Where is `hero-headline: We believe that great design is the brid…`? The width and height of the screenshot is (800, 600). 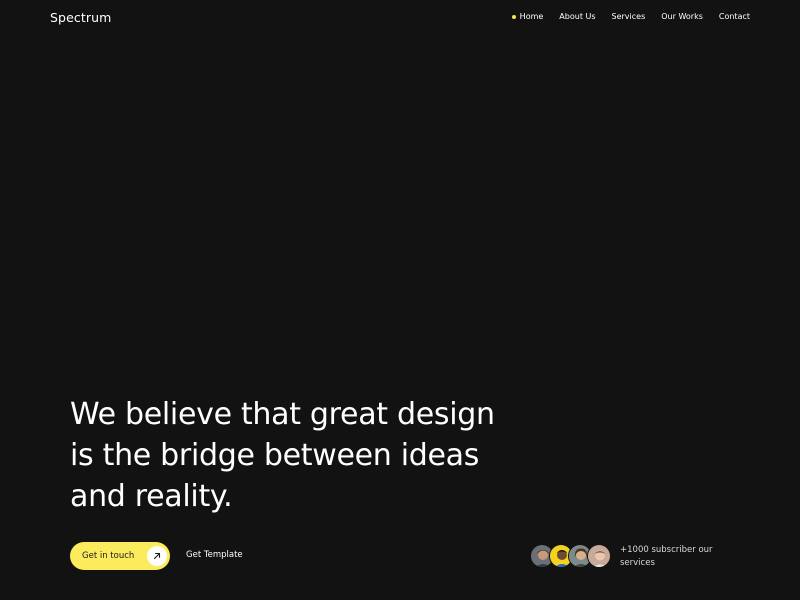
hero-headline: We believe that great design is the brid… is located at coordinates (300, 455).